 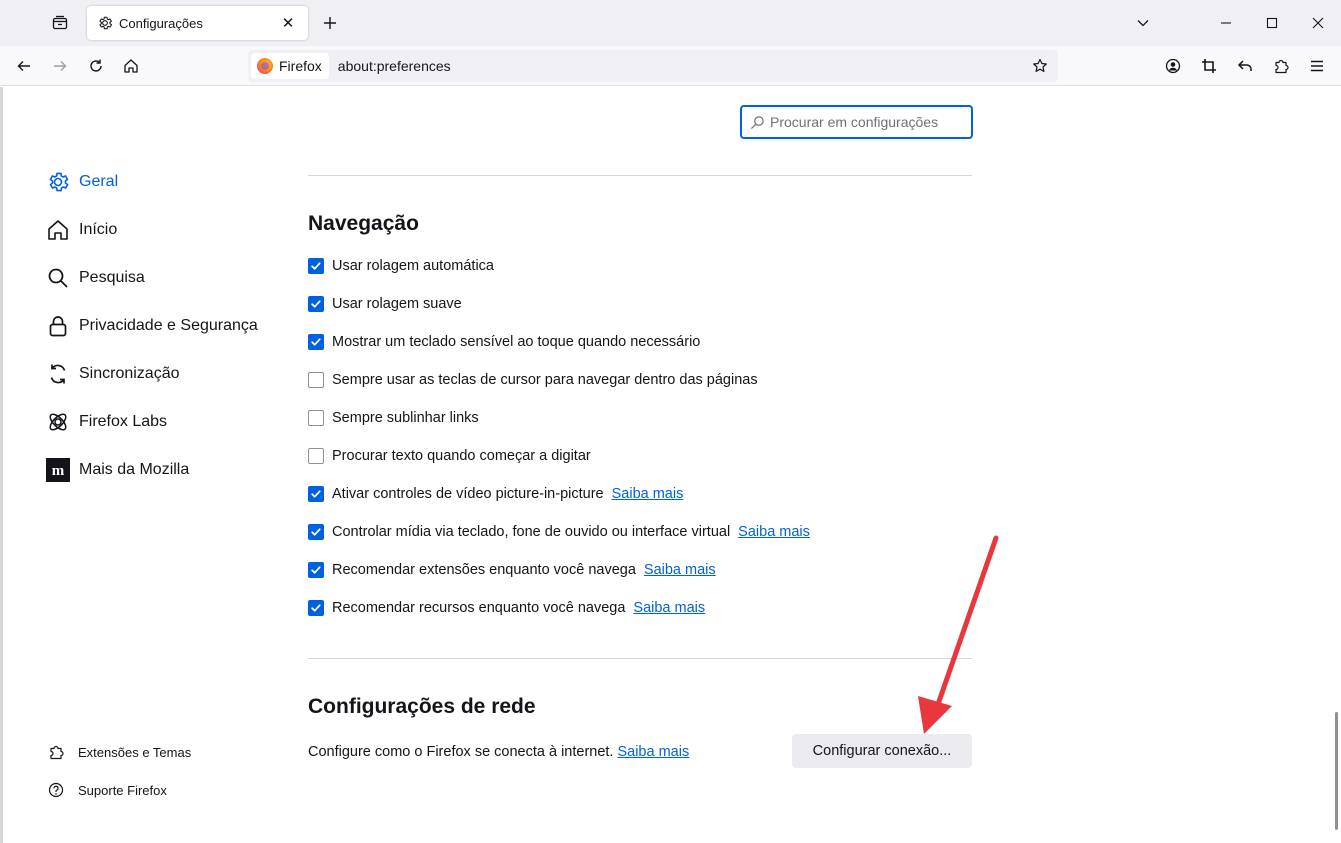 What do you see at coordinates (1, 465) in the screenshot?
I see `window-left-edge` at bounding box center [1, 465].